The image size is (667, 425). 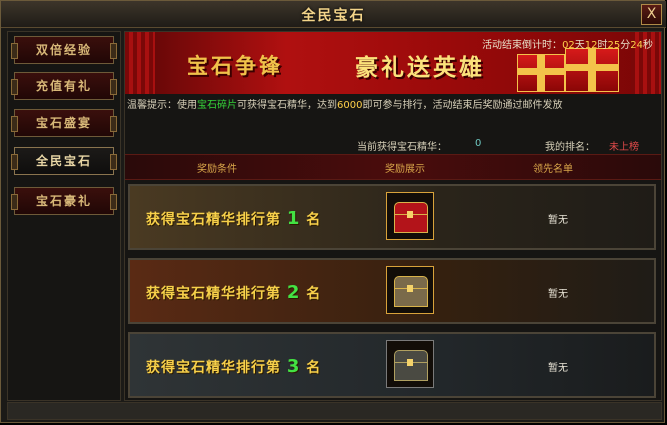 I want to click on banner-title-right: 豪礼送英雄, so click(x=420, y=67).